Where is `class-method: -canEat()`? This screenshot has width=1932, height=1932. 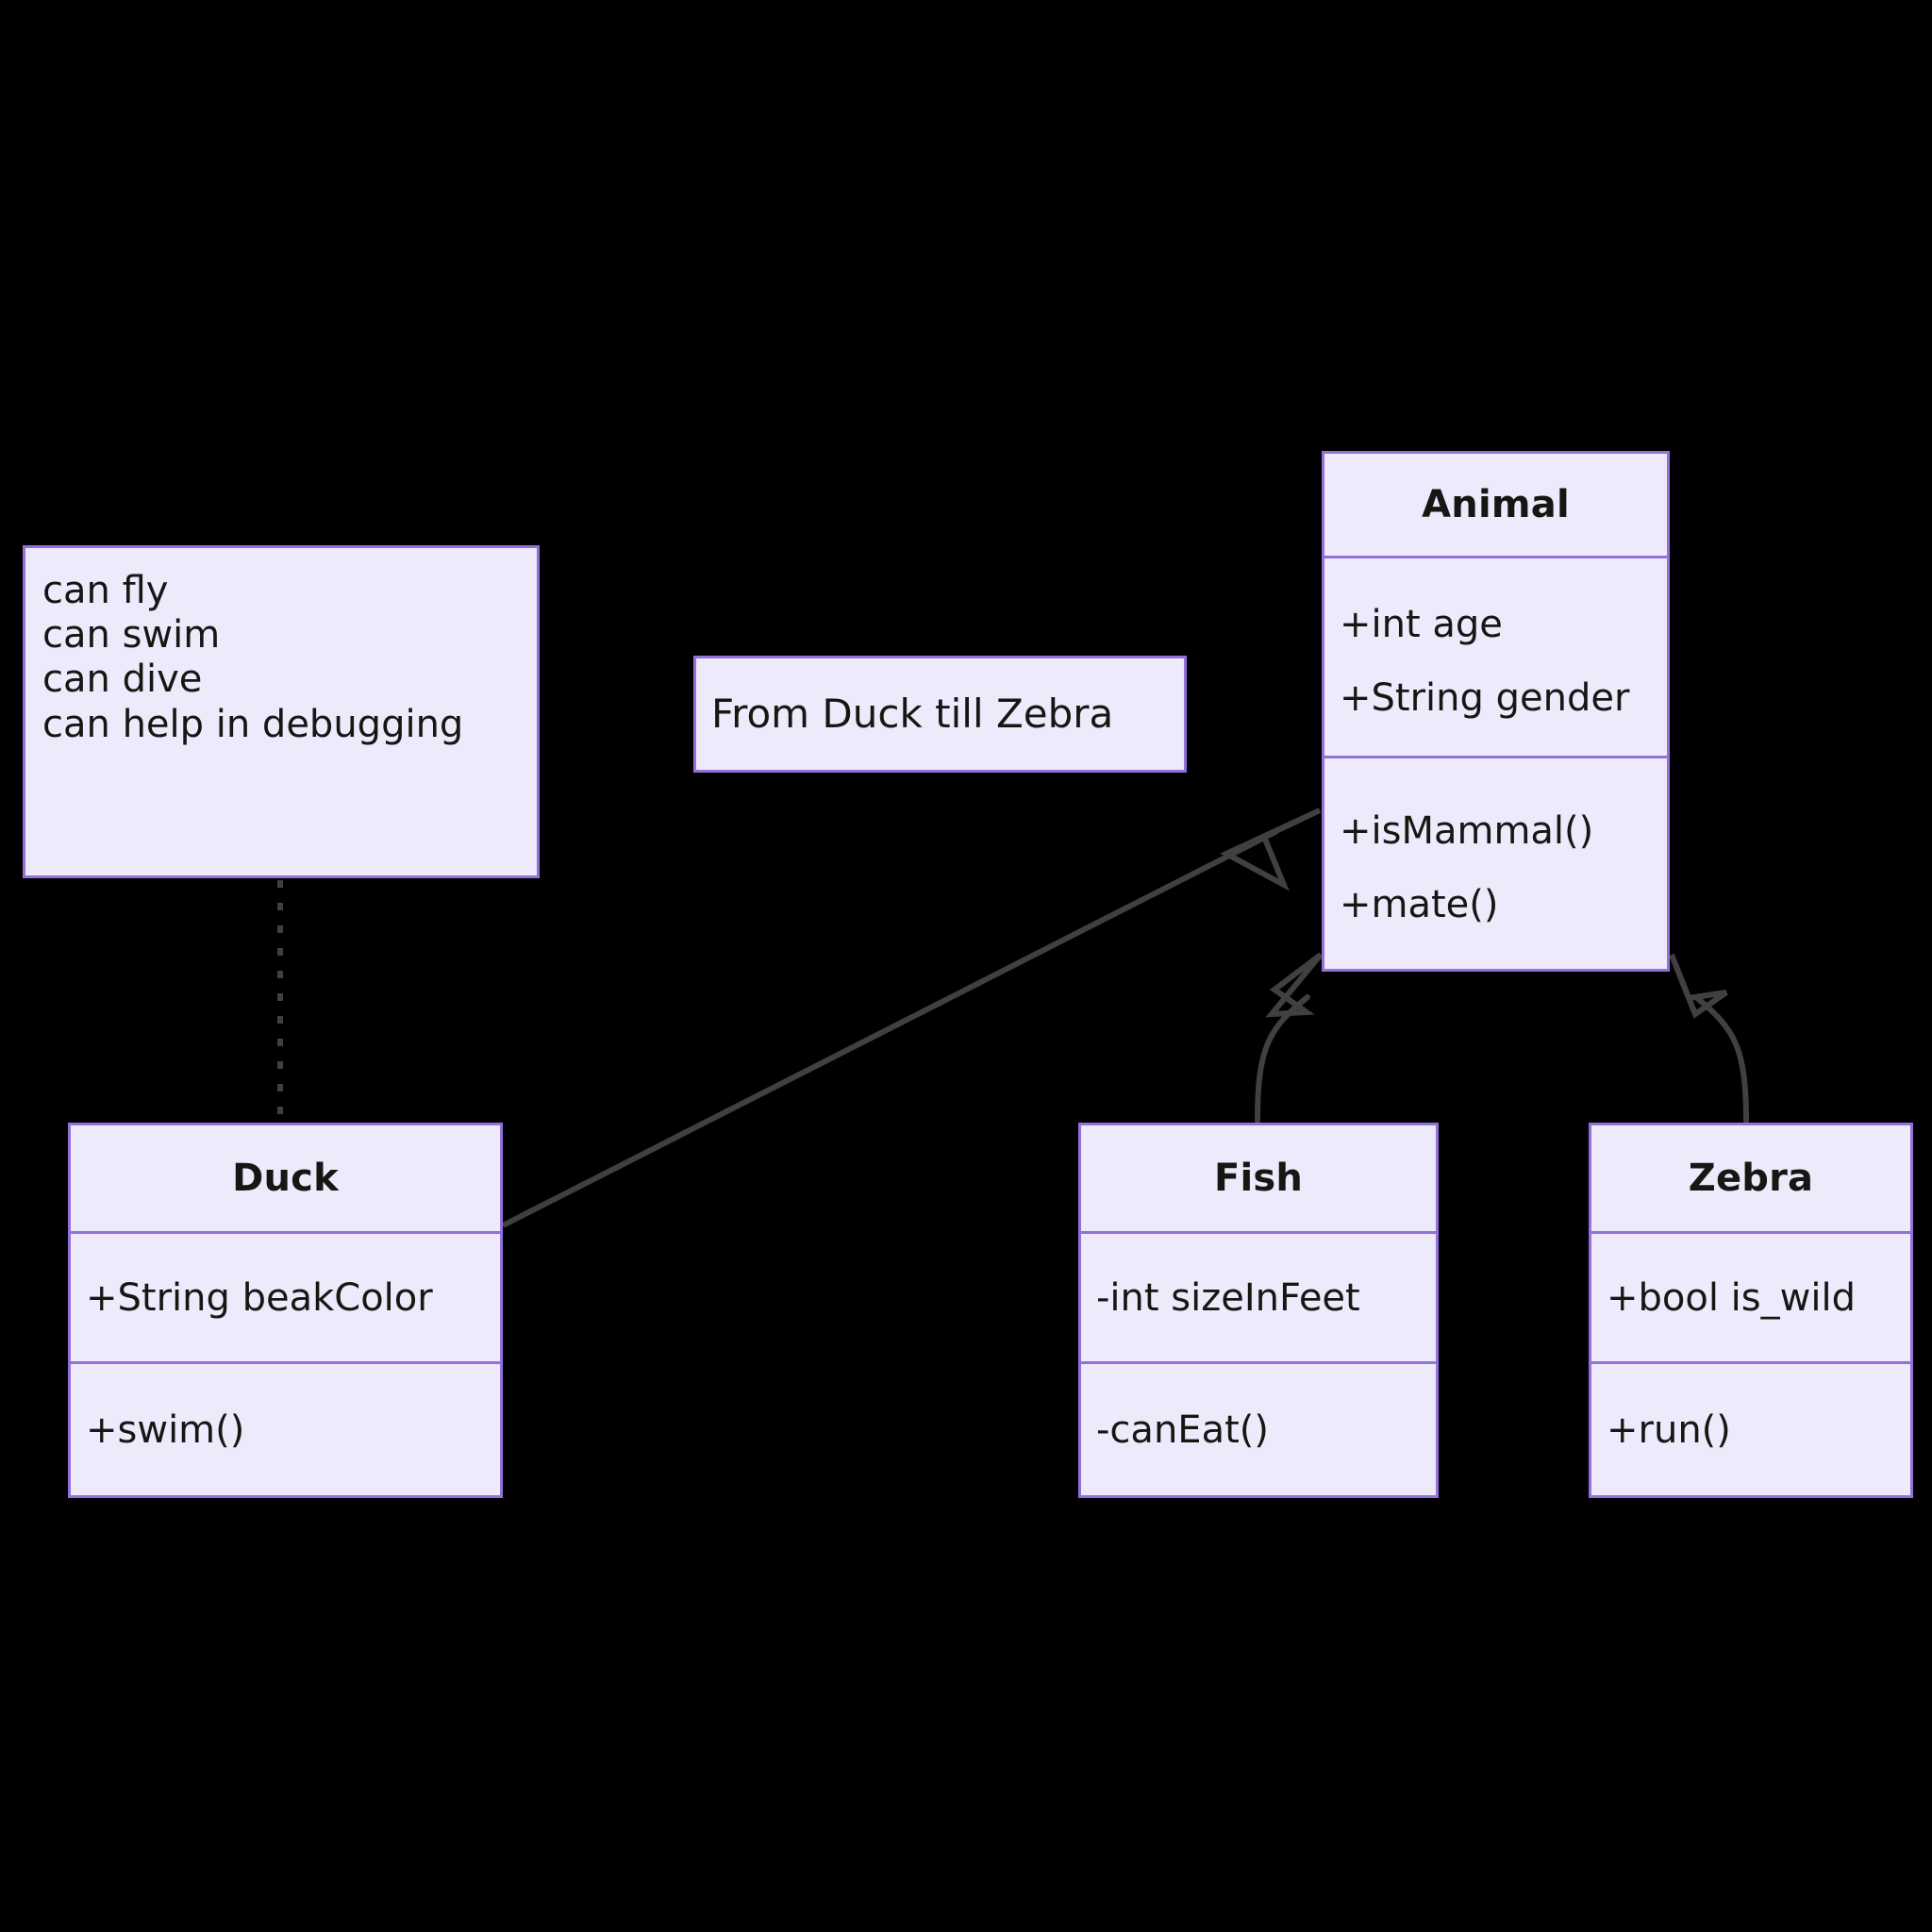 class-method: -canEat() is located at coordinates (1182, 1429).